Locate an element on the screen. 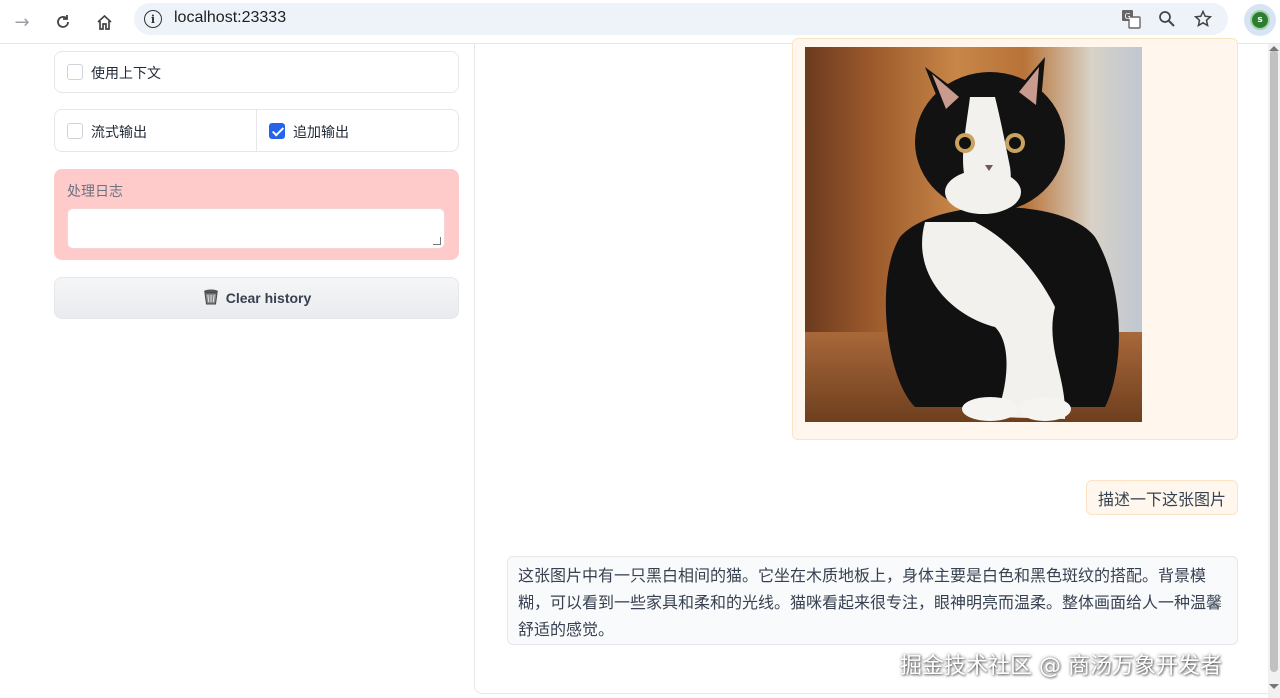 The width and height of the screenshot is (1280, 698). output-options-row: 流式输出 追加输出 is located at coordinates (256, 130).